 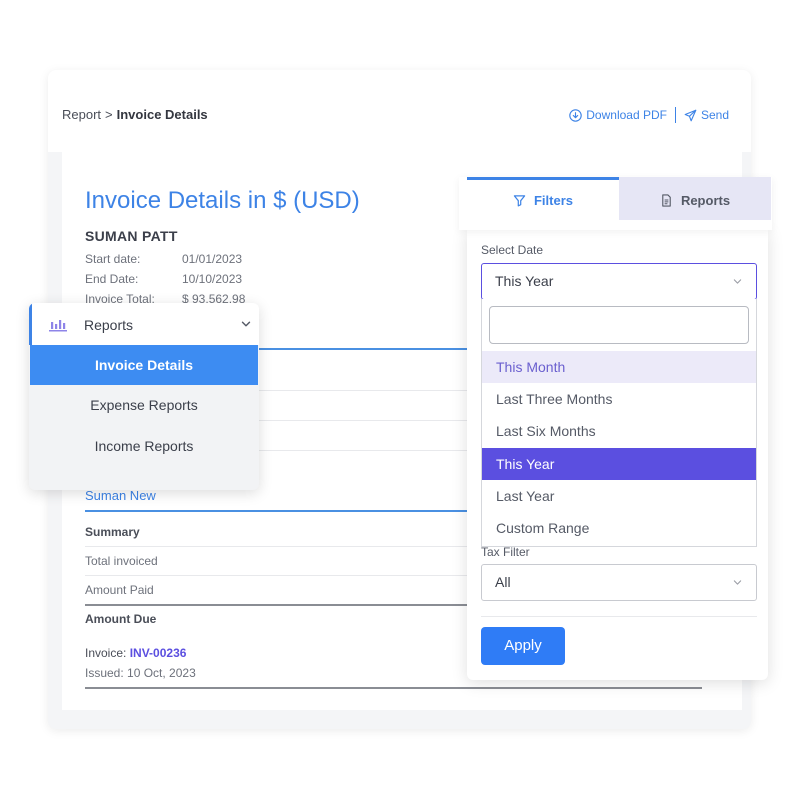 What do you see at coordinates (626, 115) in the screenshot?
I see `download-pdf-label: Download PDF` at bounding box center [626, 115].